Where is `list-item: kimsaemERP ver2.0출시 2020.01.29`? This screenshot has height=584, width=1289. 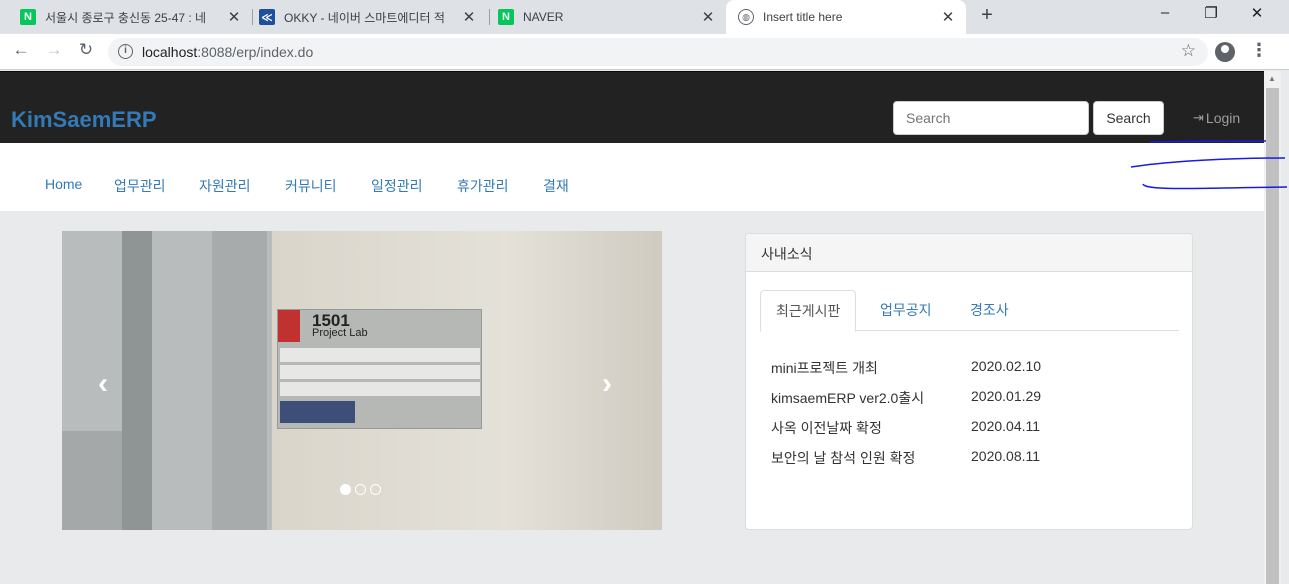 list-item: kimsaemERP ver2.0출시 2020.01.29 is located at coordinates (971, 398).